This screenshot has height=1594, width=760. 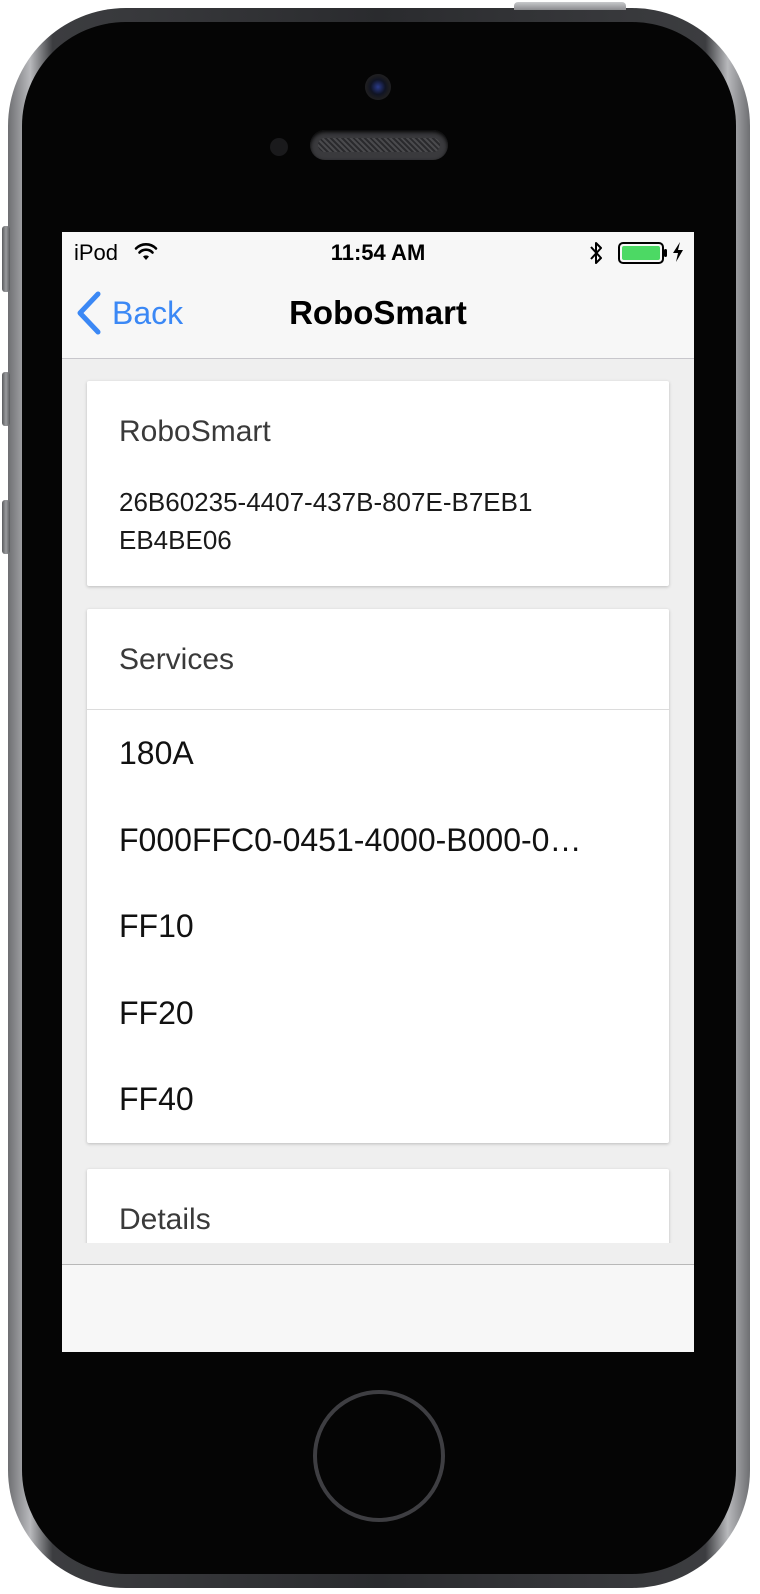 I want to click on details-title: Details, so click(x=165, y=1219).